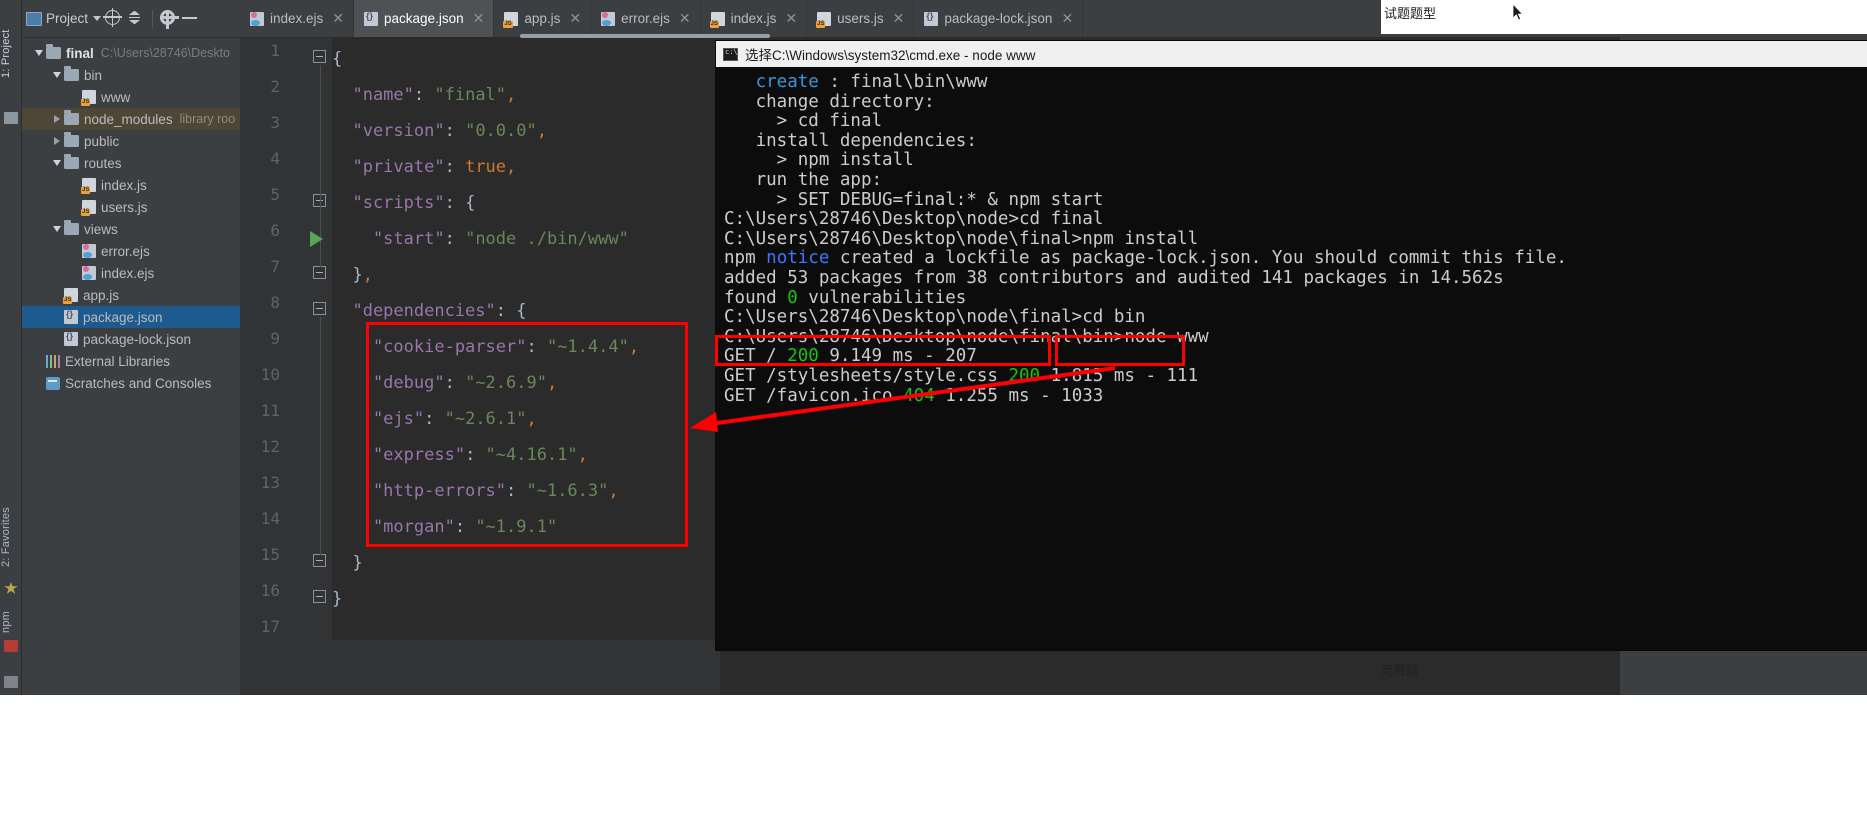  Describe the element at coordinates (88, 186) in the screenshot. I see `js-file-icon` at that location.